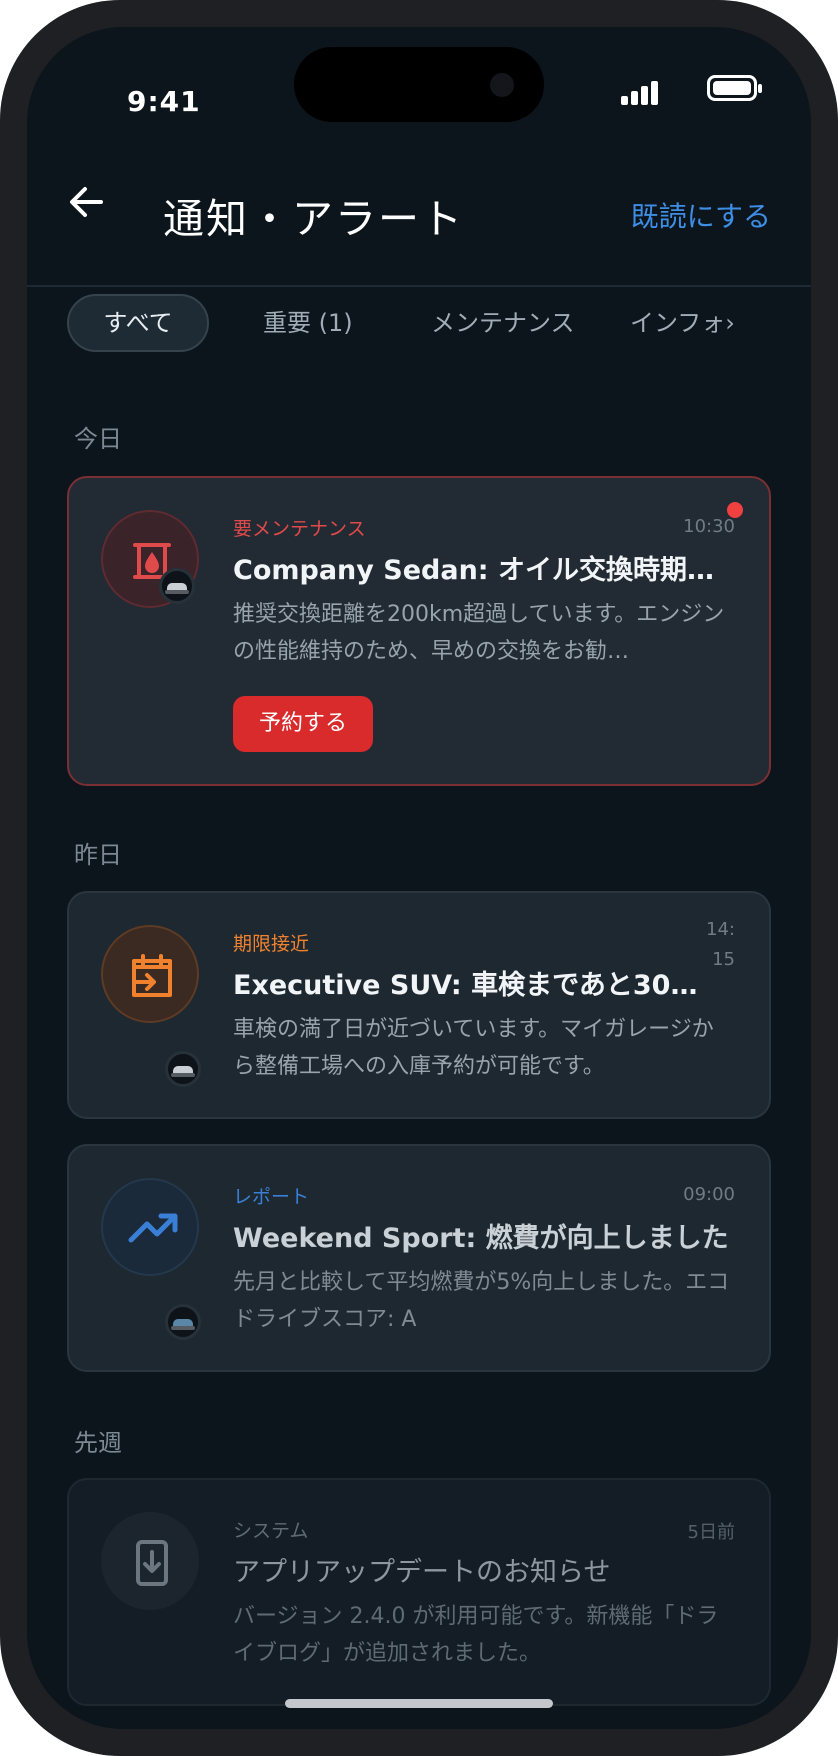  I want to click on phone-download-icon, so click(150, 1561).